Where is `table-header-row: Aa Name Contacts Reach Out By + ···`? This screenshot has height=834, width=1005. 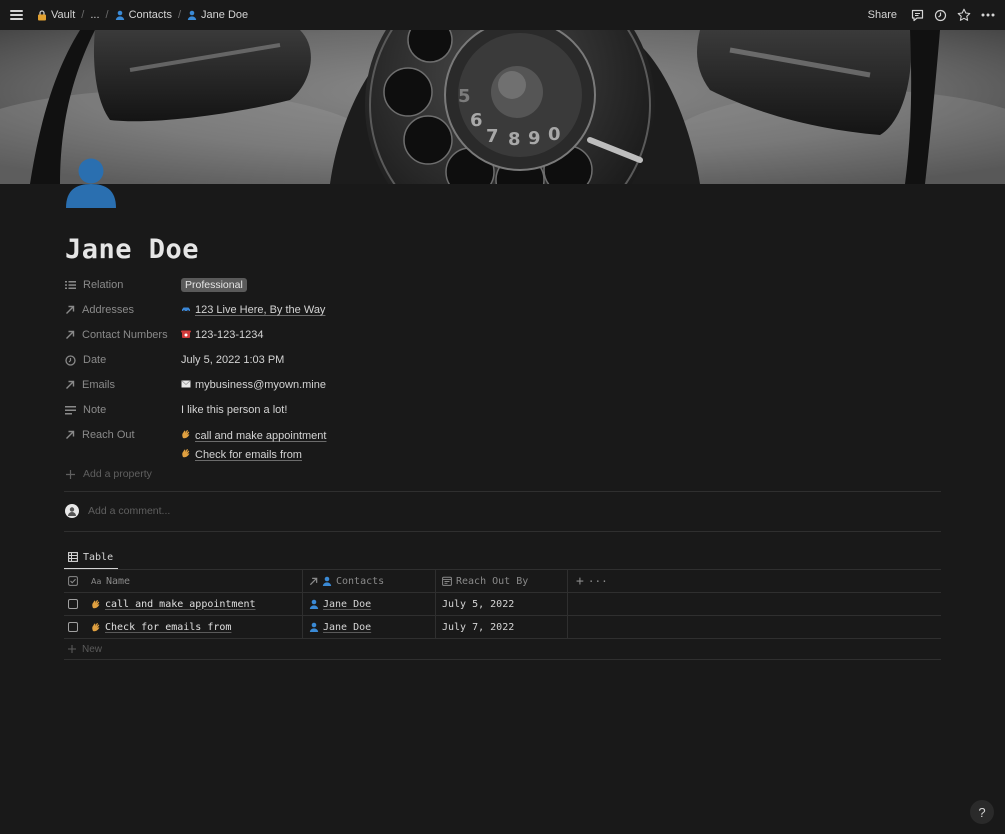
table-header-row: Aa Name Contacts Reach Out By + ··· is located at coordinates (502, 580).